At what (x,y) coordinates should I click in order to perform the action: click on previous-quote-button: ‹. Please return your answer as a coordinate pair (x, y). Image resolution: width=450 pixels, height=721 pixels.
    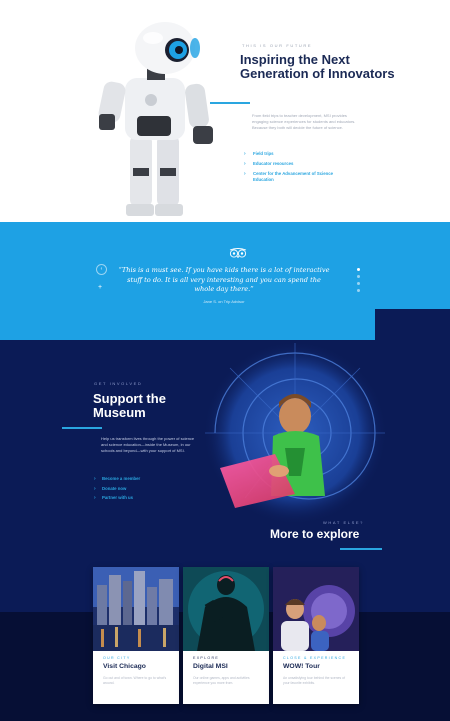
    Looking at the image, I should click on (101, 269).